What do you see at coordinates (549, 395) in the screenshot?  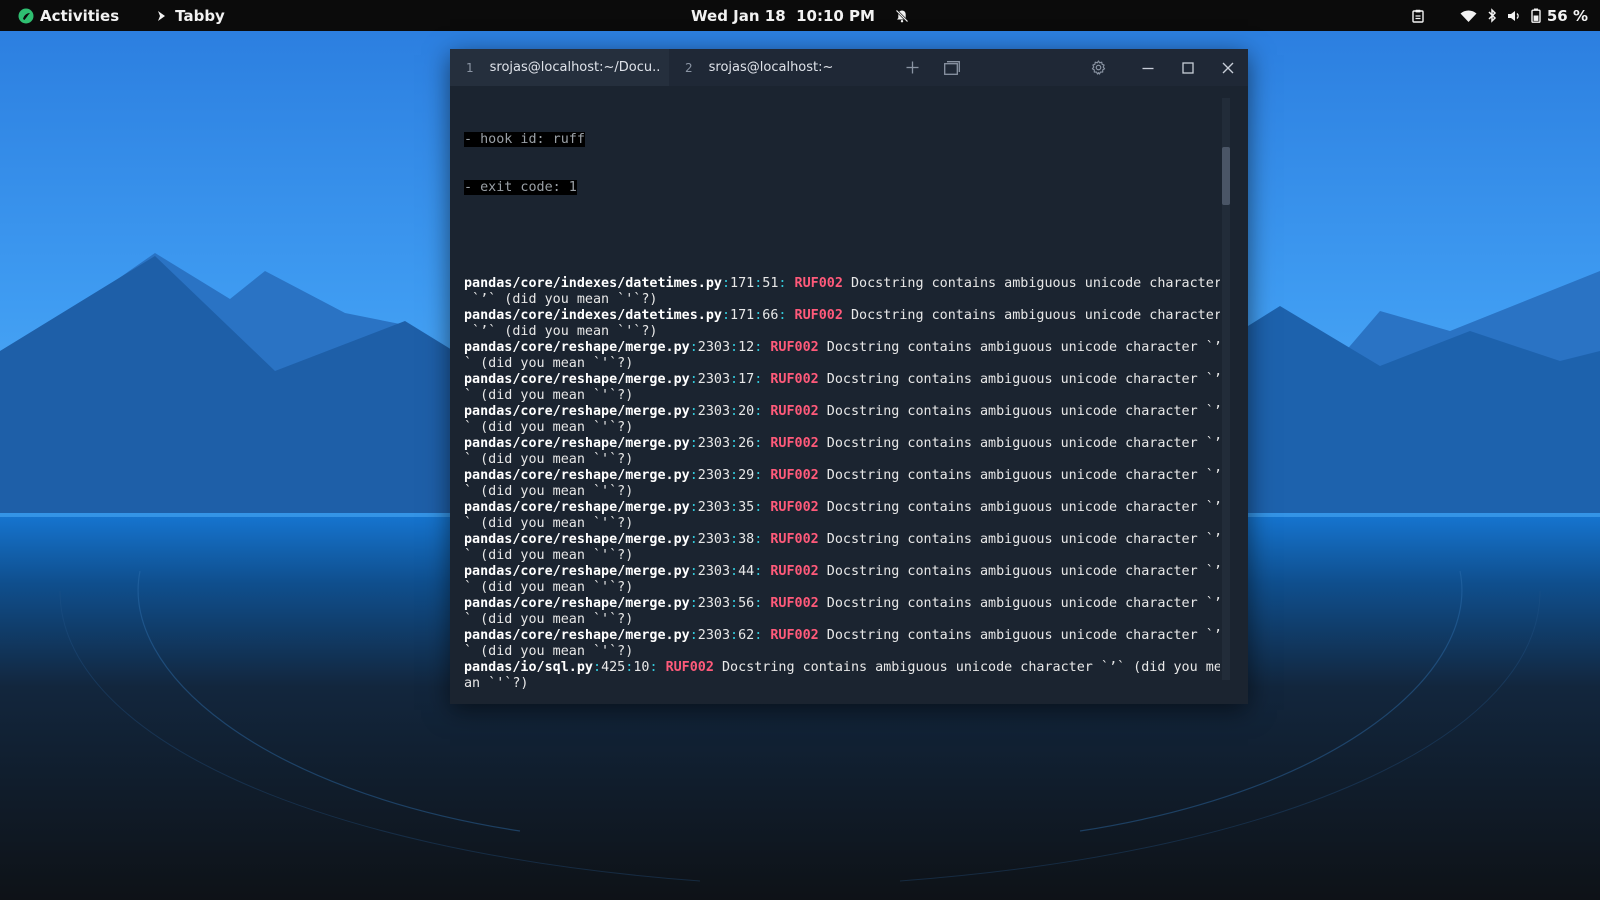 I see `lint-result-wrap-line: ` (did you mean `'`?)` at bounding box center [549, 395].